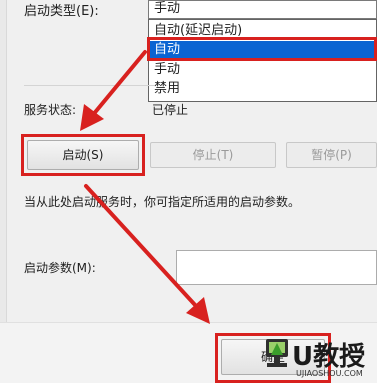  What do you see at coordinates (262, 60) in the screenshot?
I see `startup-type-dropdown: 自动(延迟启动) 自动 手动 禁用` at bounding box center [262, 60].